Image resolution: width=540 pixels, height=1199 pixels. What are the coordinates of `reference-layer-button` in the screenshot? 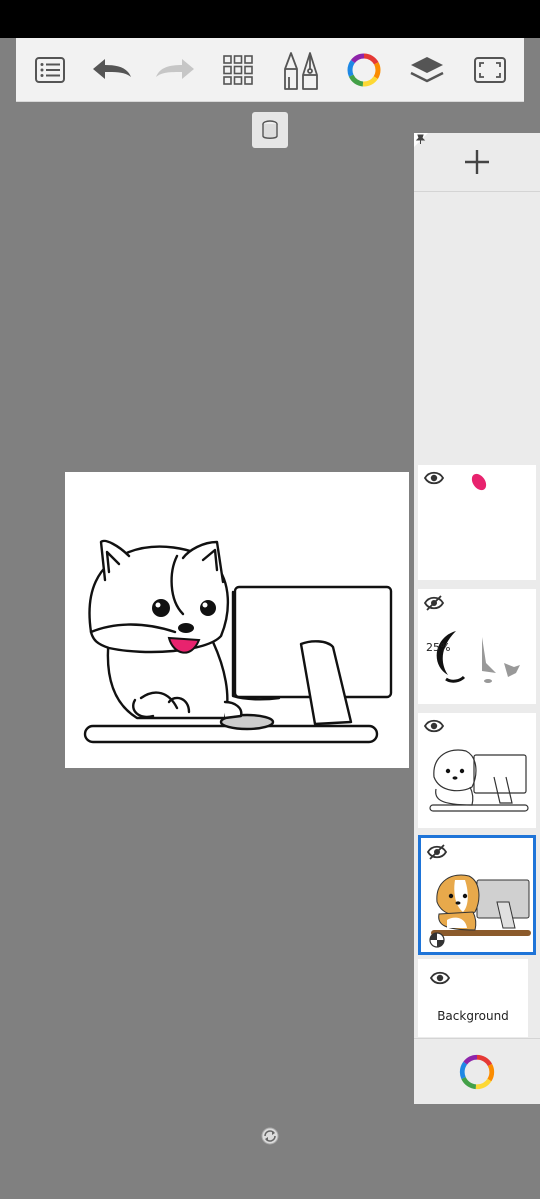 It's located at (270, 130).